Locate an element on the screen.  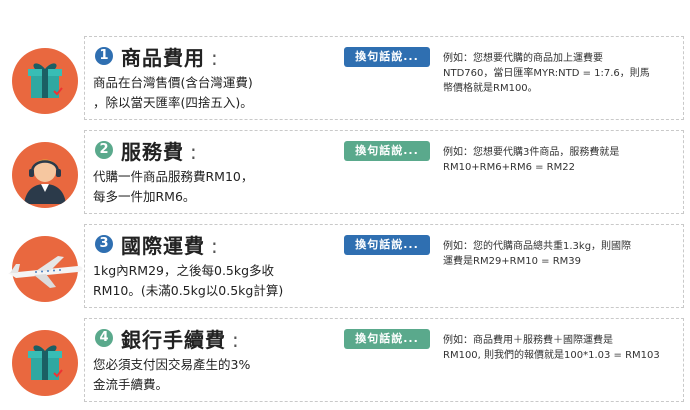
fee-description: 代購一件商品服務費RM10， 每多一件加RM6。 is located at coordinates (173, 186).